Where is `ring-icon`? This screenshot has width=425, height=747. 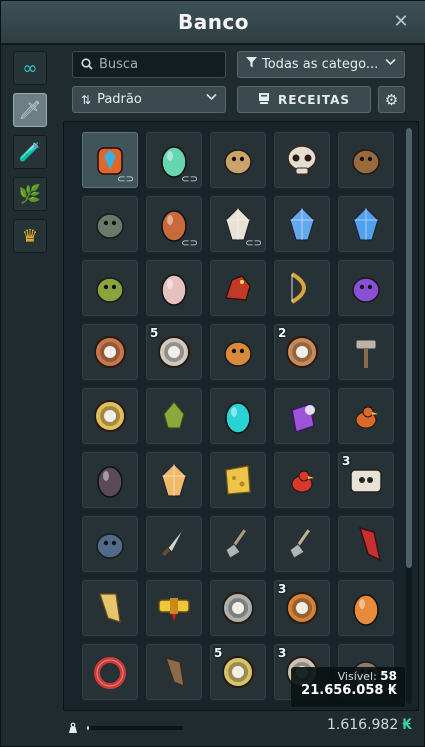 ring-icon is located at coordinates (110, 672).